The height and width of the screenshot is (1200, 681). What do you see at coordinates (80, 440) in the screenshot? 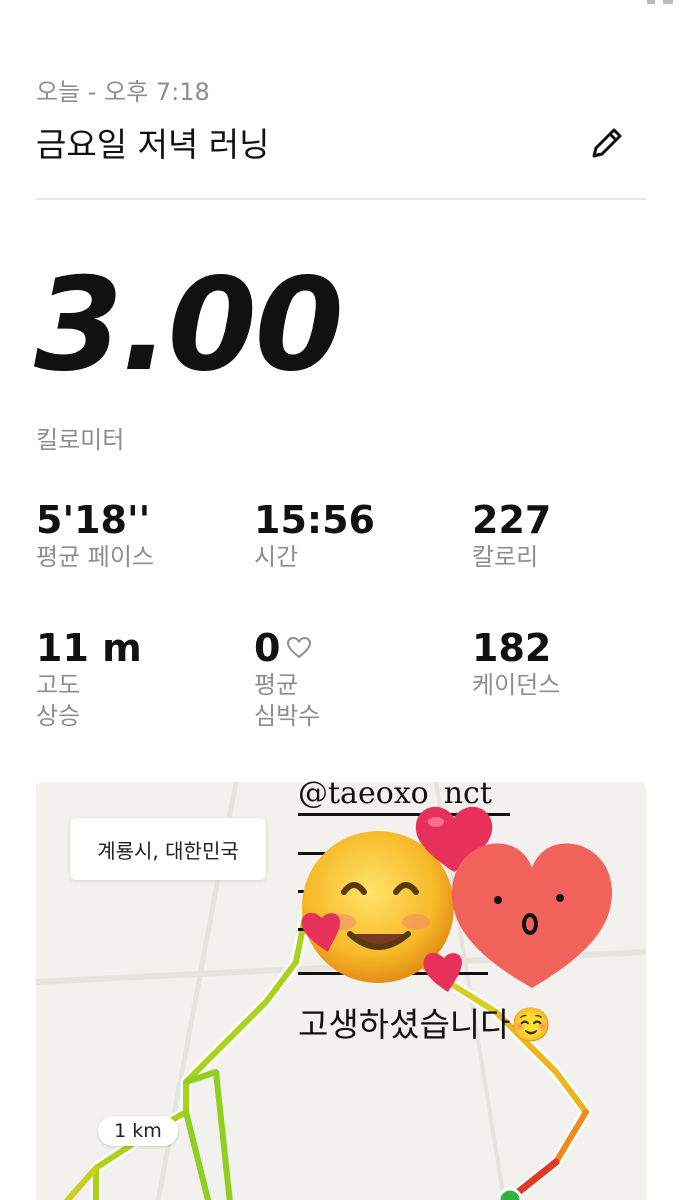
I see `distance-unit: 킬로미터` at bounding box center [80, 440].